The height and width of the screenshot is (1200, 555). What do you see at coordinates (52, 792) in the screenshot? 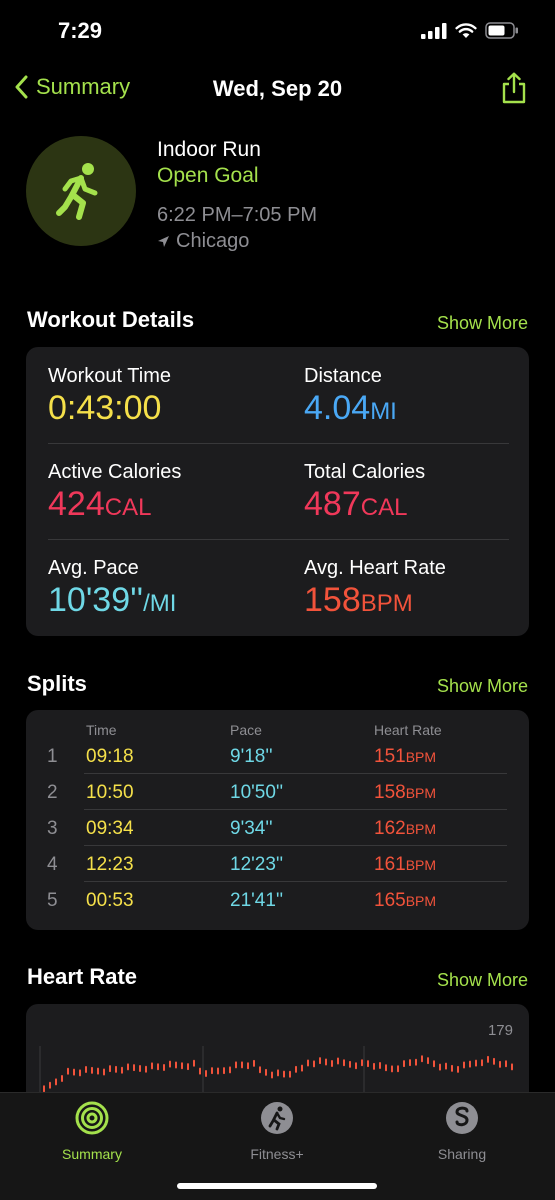
I see `split-number: 2` at bounding box center [52, 792].